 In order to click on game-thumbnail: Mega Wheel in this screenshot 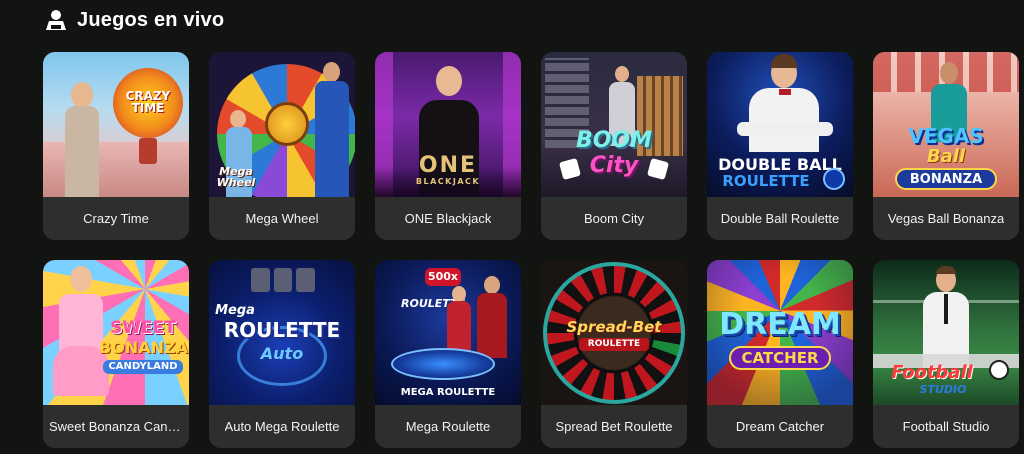, I will do `click(282, 124)`.